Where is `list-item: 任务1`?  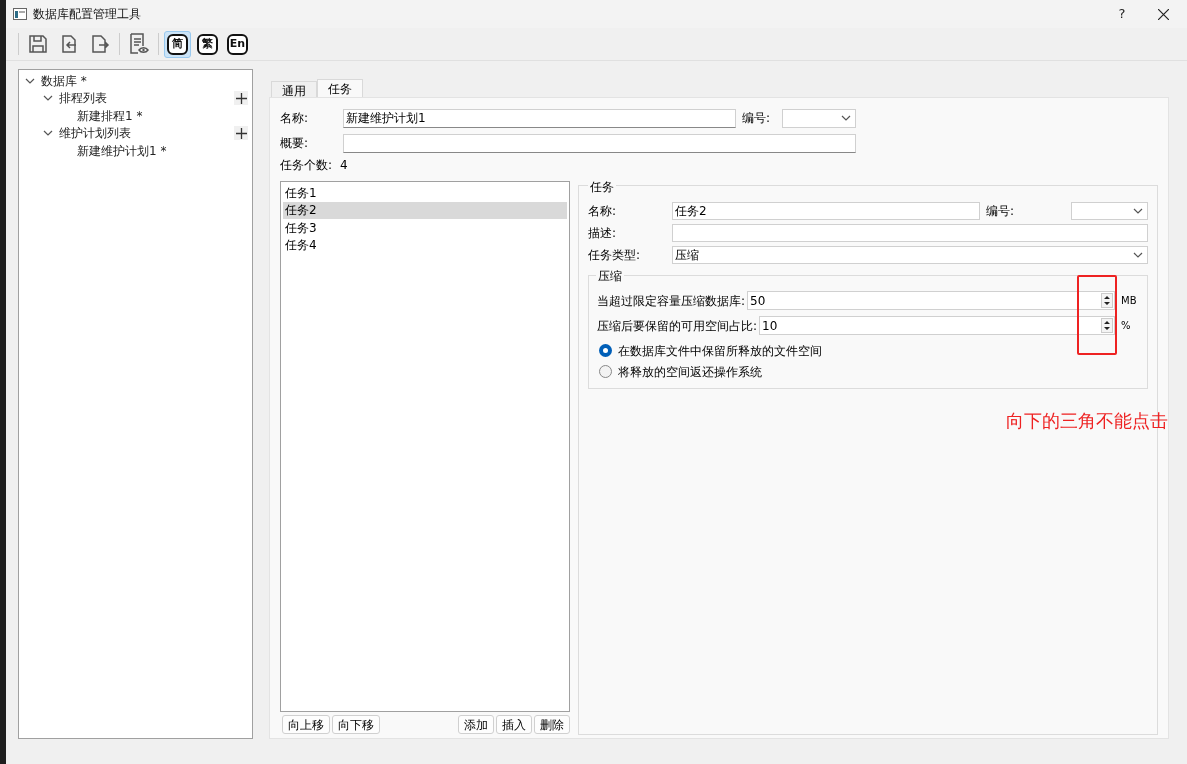 list-item: 任务1 is located at coordinates (425, 193).